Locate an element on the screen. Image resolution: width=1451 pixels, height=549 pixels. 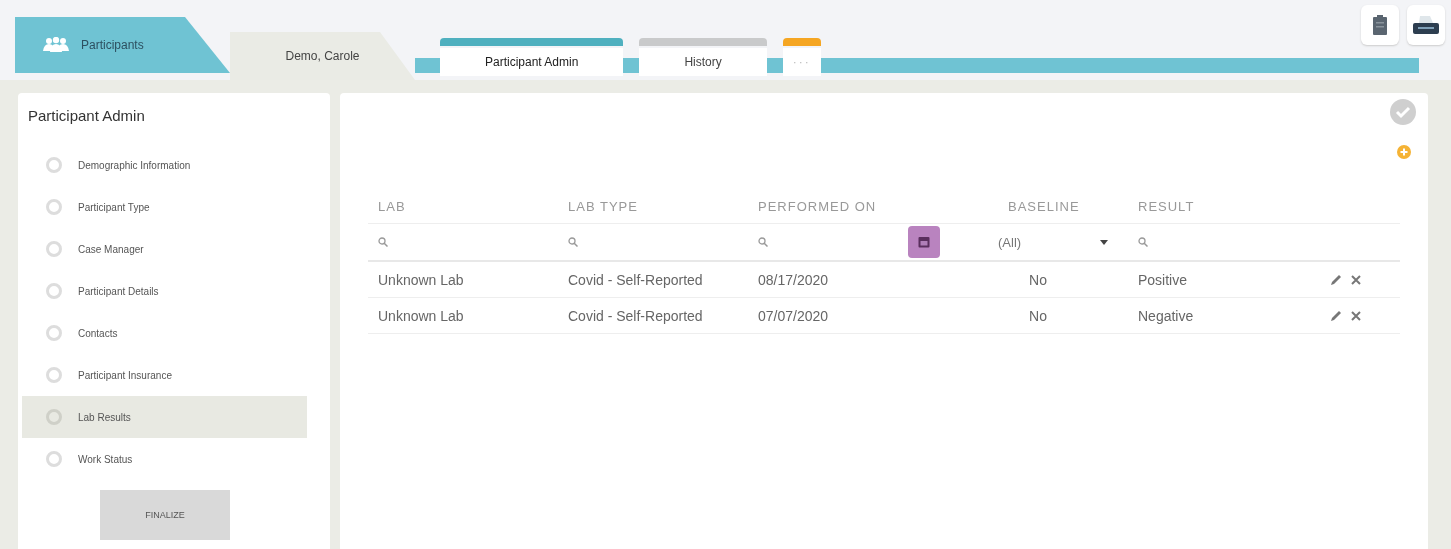
sub-tab: History is located at coordinates (703, 62).